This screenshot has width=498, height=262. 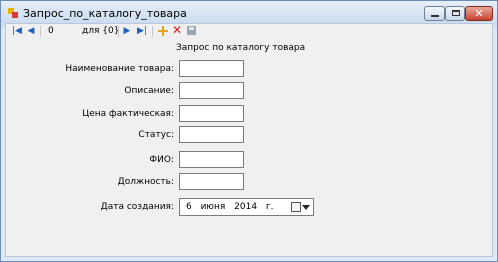 I want to click on status-label: Статус:, so click(x=156, y=135).